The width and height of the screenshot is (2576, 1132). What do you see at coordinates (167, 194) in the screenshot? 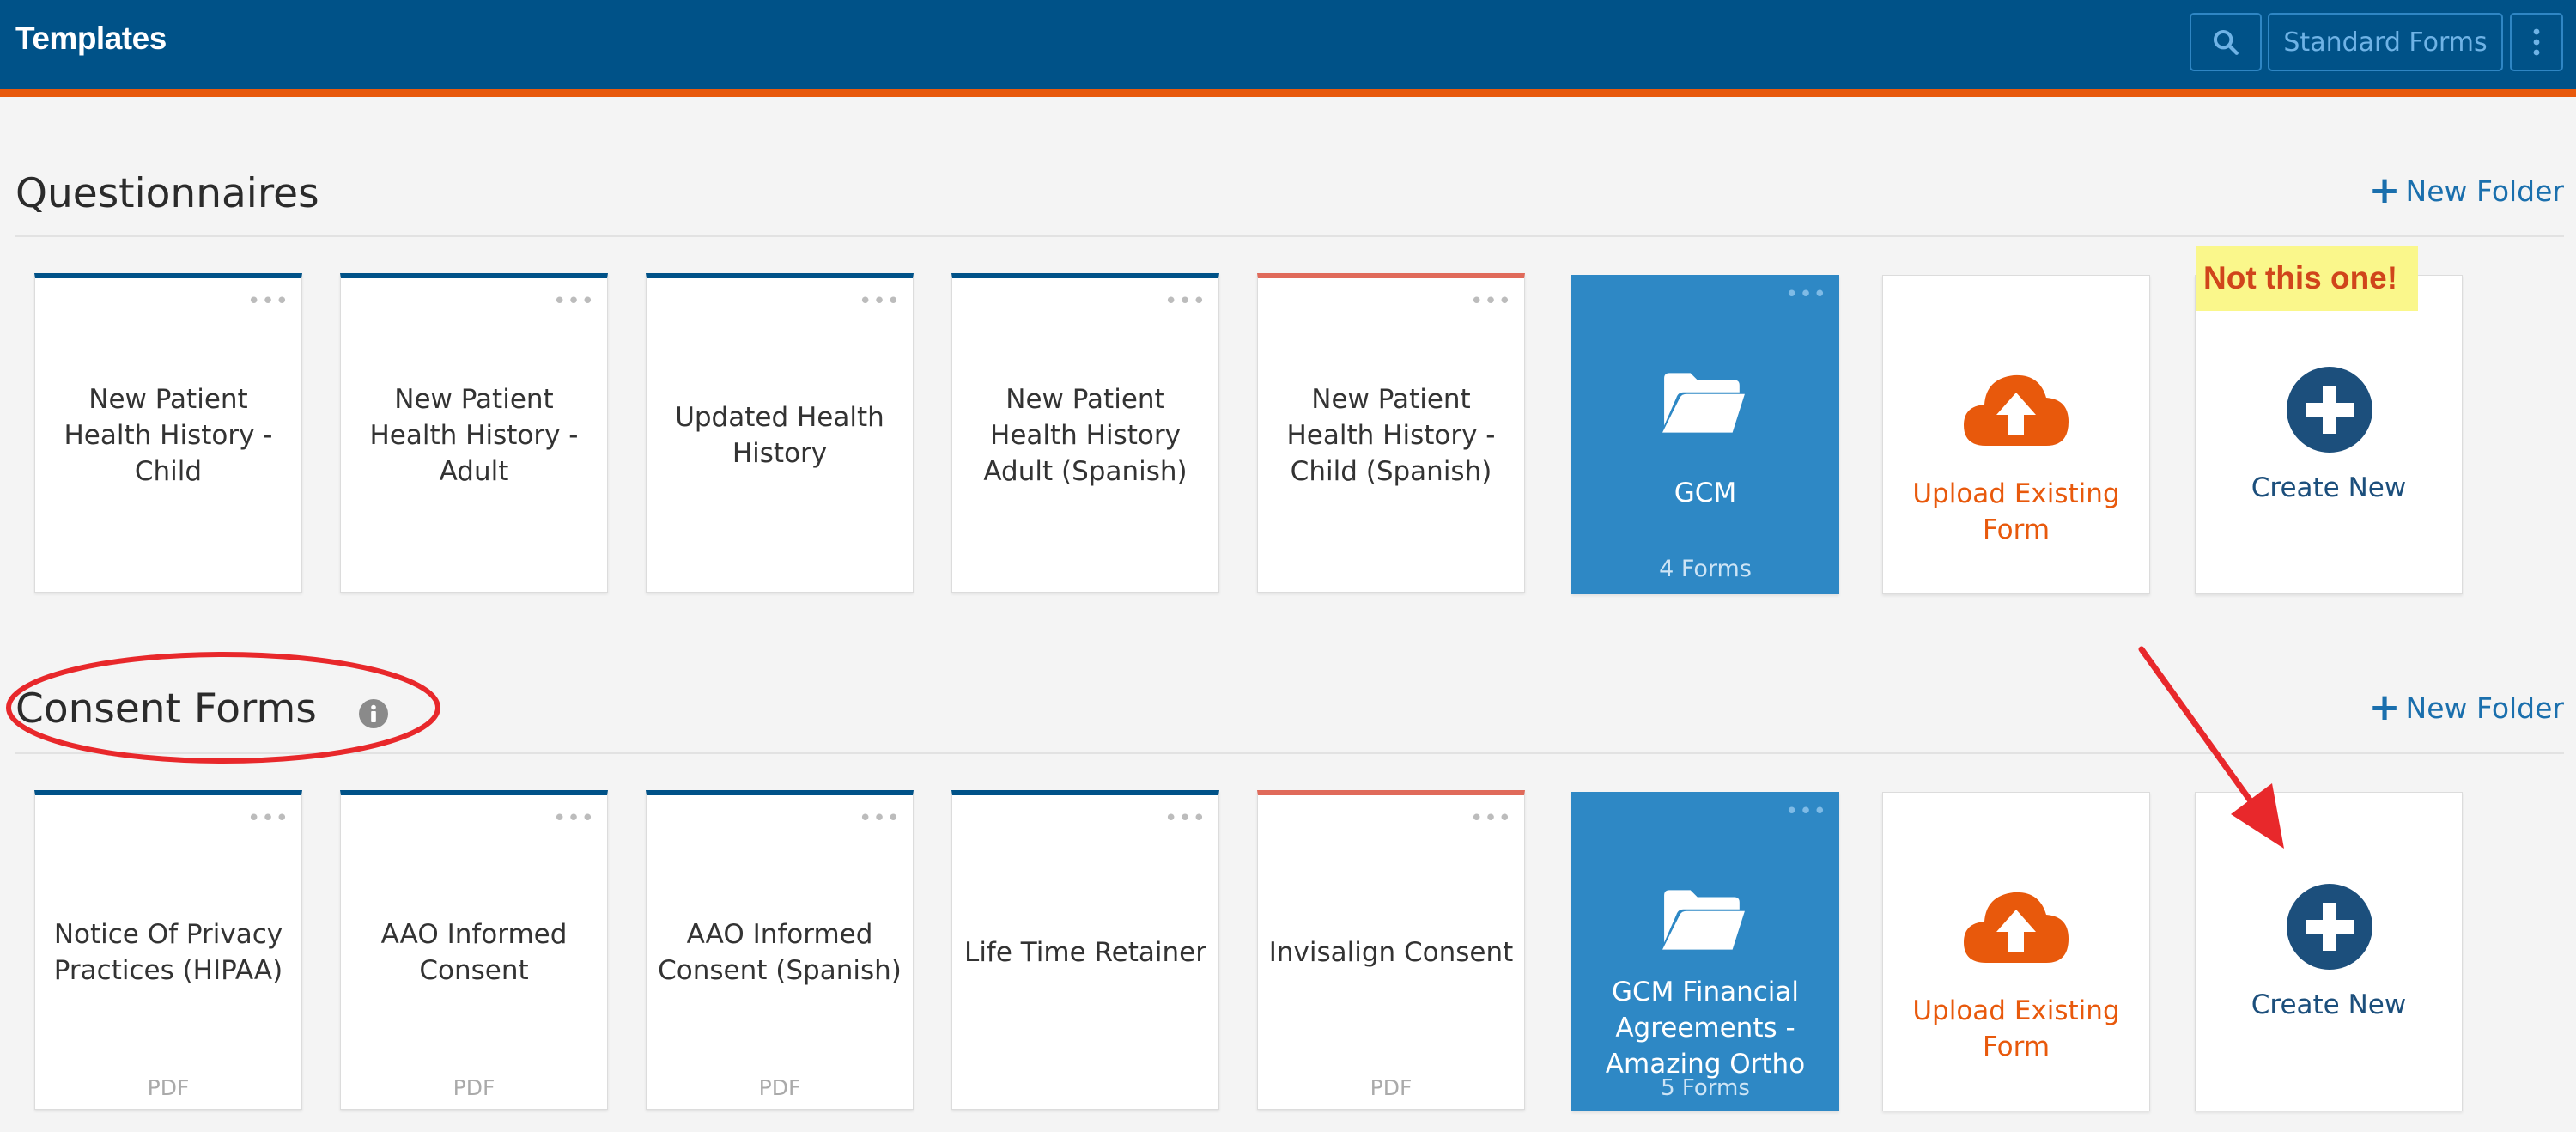
I see `section-title-questionnaires: Questionnaires` at bounding box center [167, 194].